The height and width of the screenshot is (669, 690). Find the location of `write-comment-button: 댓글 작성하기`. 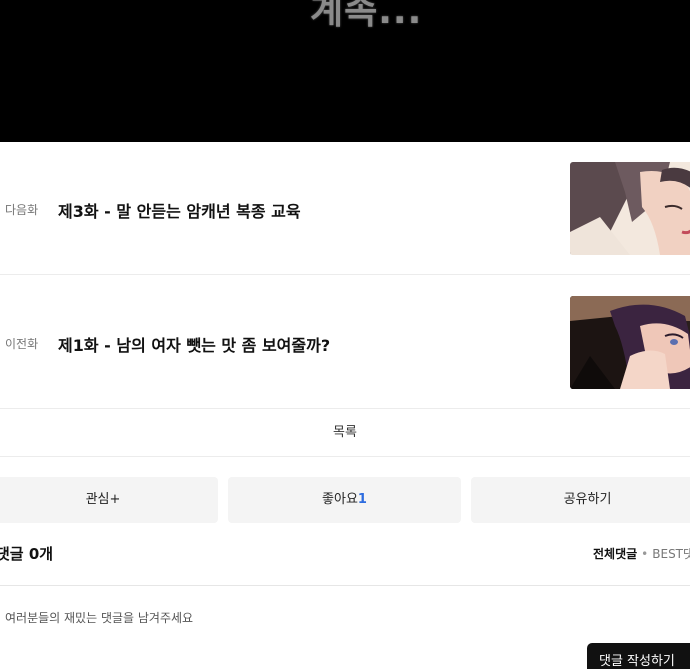

write-comment-button: 댓글 작성하기 is located at coordinates (638, 656).